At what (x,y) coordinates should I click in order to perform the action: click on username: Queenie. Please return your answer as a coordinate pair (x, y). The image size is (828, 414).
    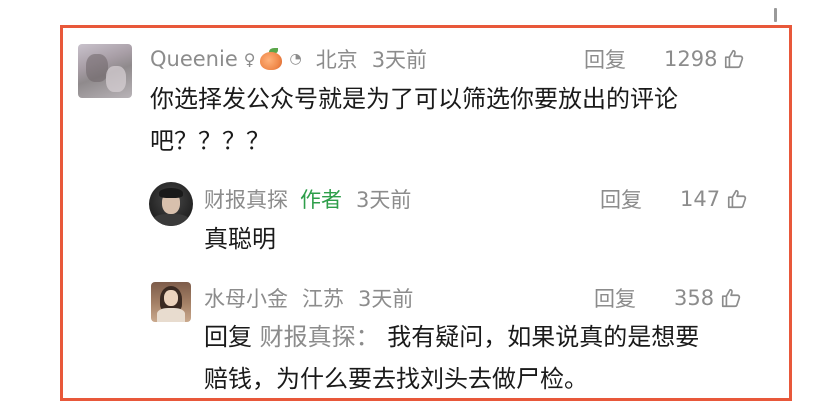
    Looking at the image, I should click on (194, 59).